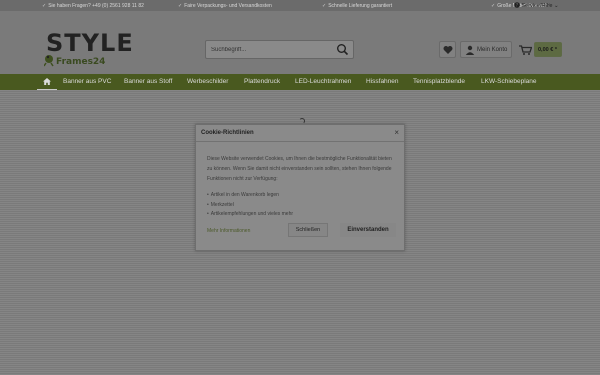  Describe the element at coordinates (87, 81) in the screenshot. I see `nav-item-banner-pvc: Banner aus PVC` at that location.